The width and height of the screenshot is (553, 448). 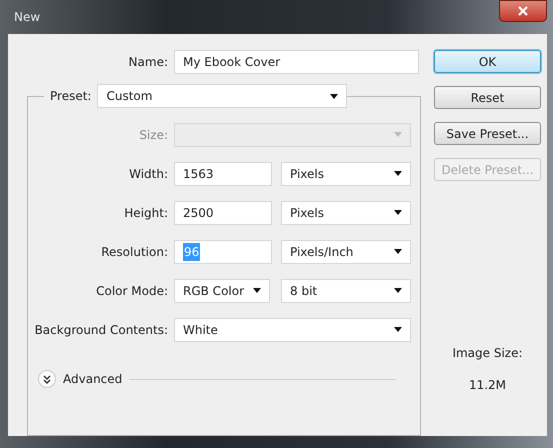 I want to click on name-field: My Ebook Cover, so click(x=296, y=62).